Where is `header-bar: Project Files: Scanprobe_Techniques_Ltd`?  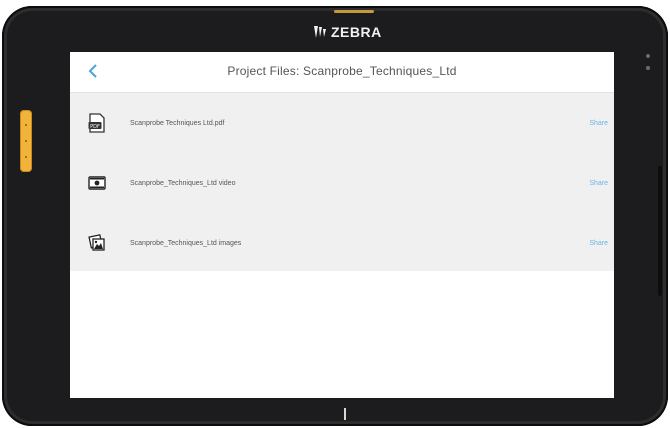 header-bar: Project Files: Scanprobe_Techniques_Ltd is located at coordinates (342, 72).